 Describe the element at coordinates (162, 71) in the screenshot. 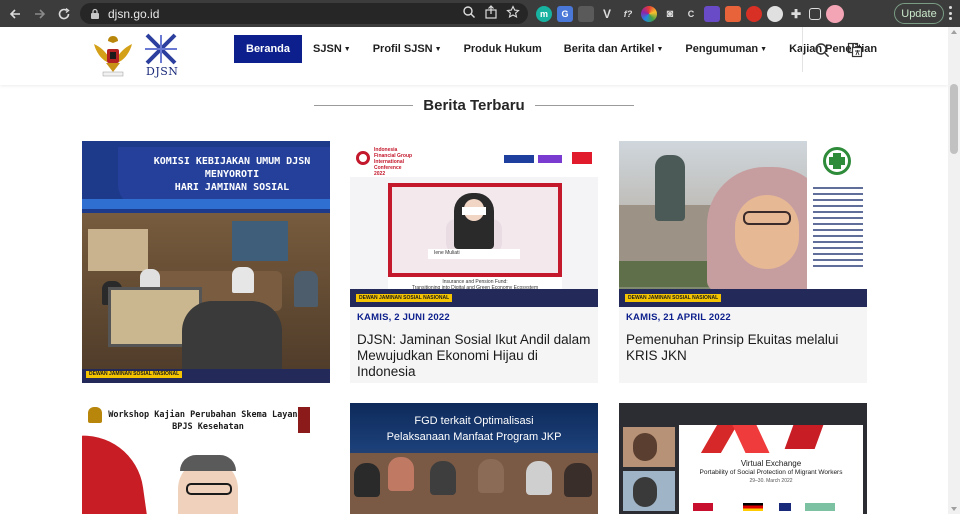

I see `djsn-logo-text: DJSN` at that location.